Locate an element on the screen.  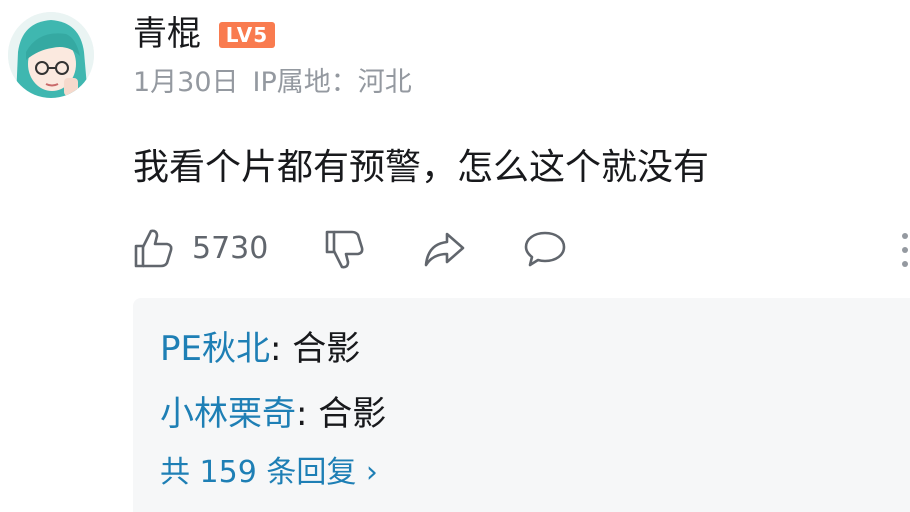
comment-meta: 1月30日 IP属地：河北 is located at coordinates (279, 83).